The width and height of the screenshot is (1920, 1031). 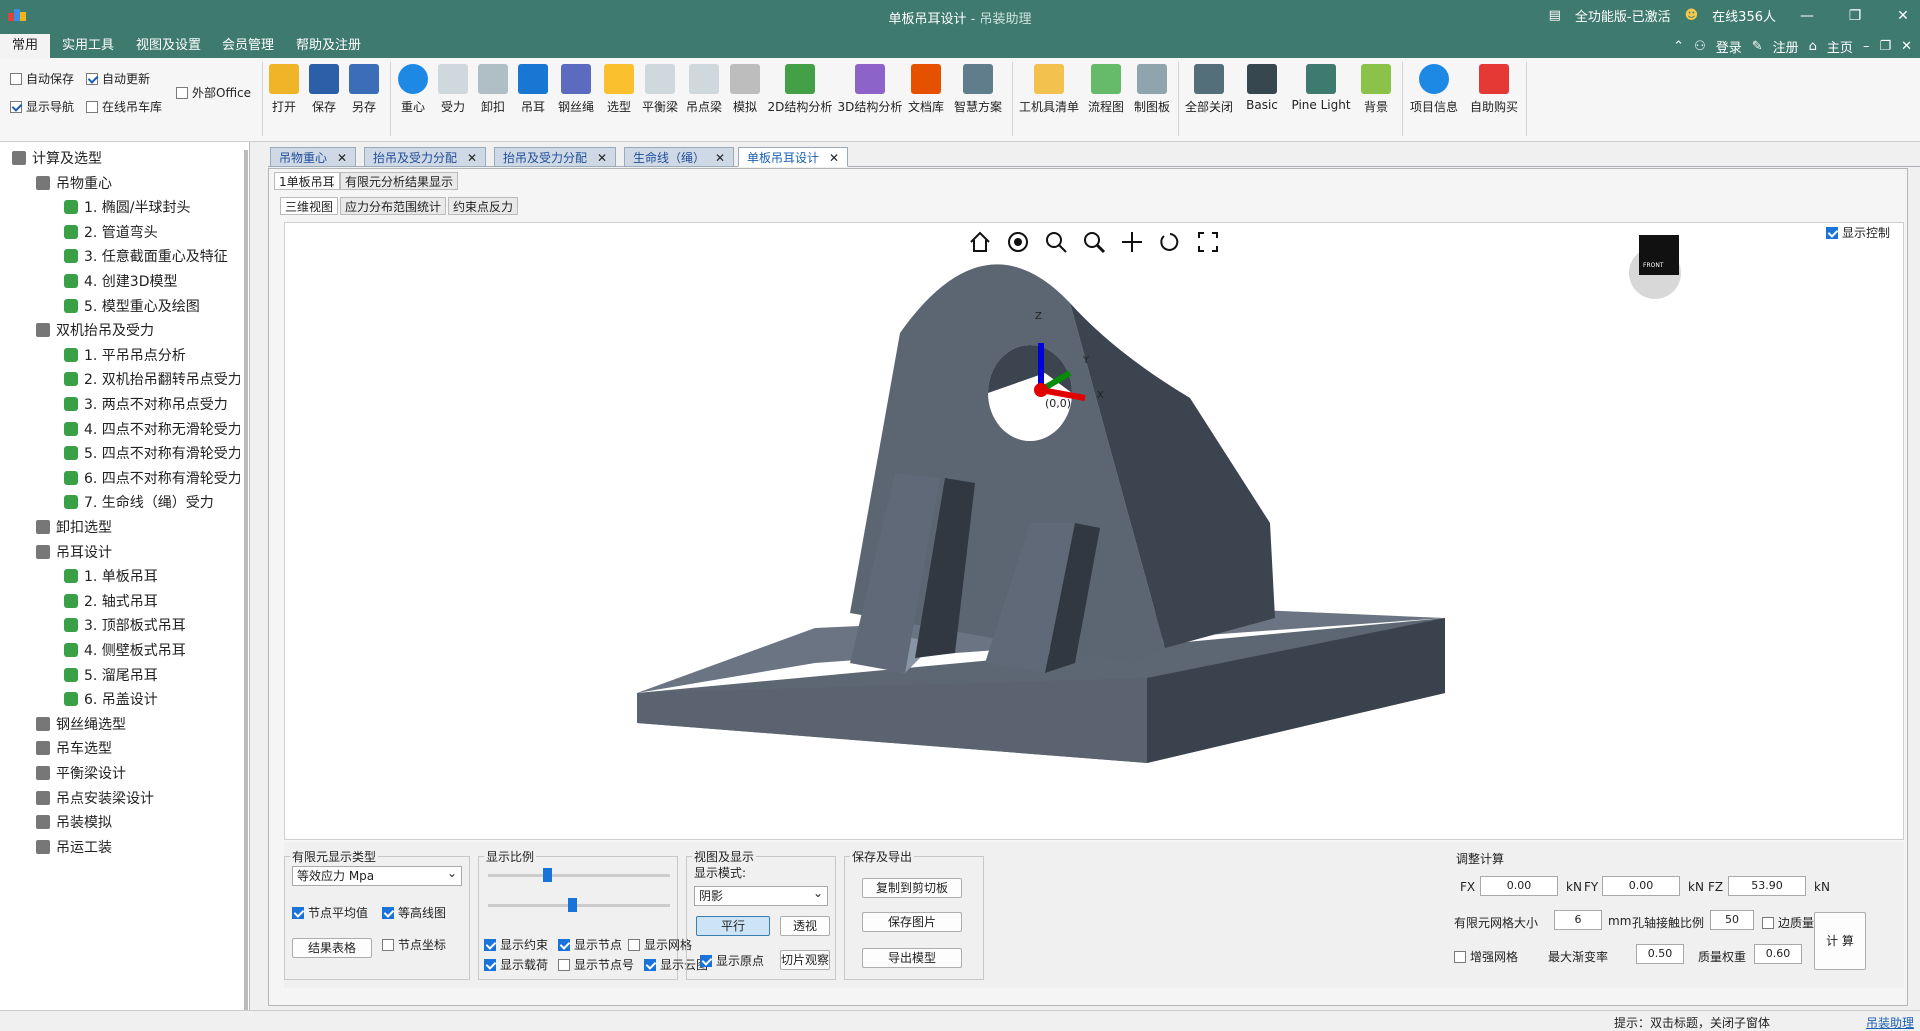 I want to click on menu-tab-tools: 实用工具, so click(x=88, y=46).